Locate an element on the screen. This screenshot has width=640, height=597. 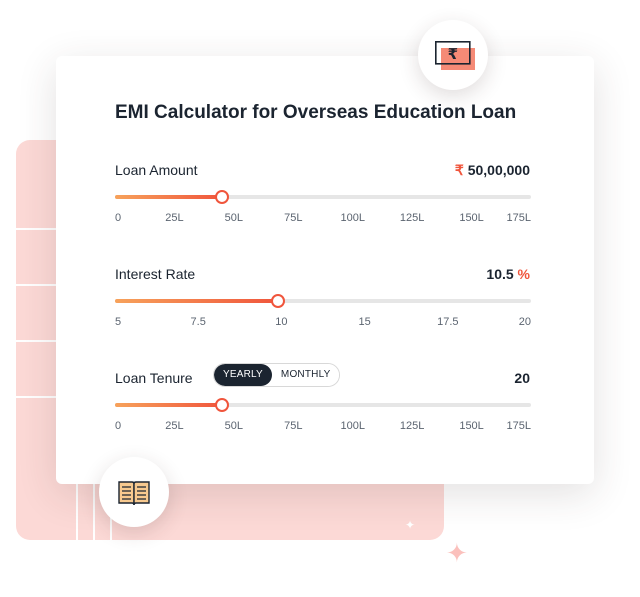
loan-amount-number: 50,00,000 is located at coordinates (498, 170).